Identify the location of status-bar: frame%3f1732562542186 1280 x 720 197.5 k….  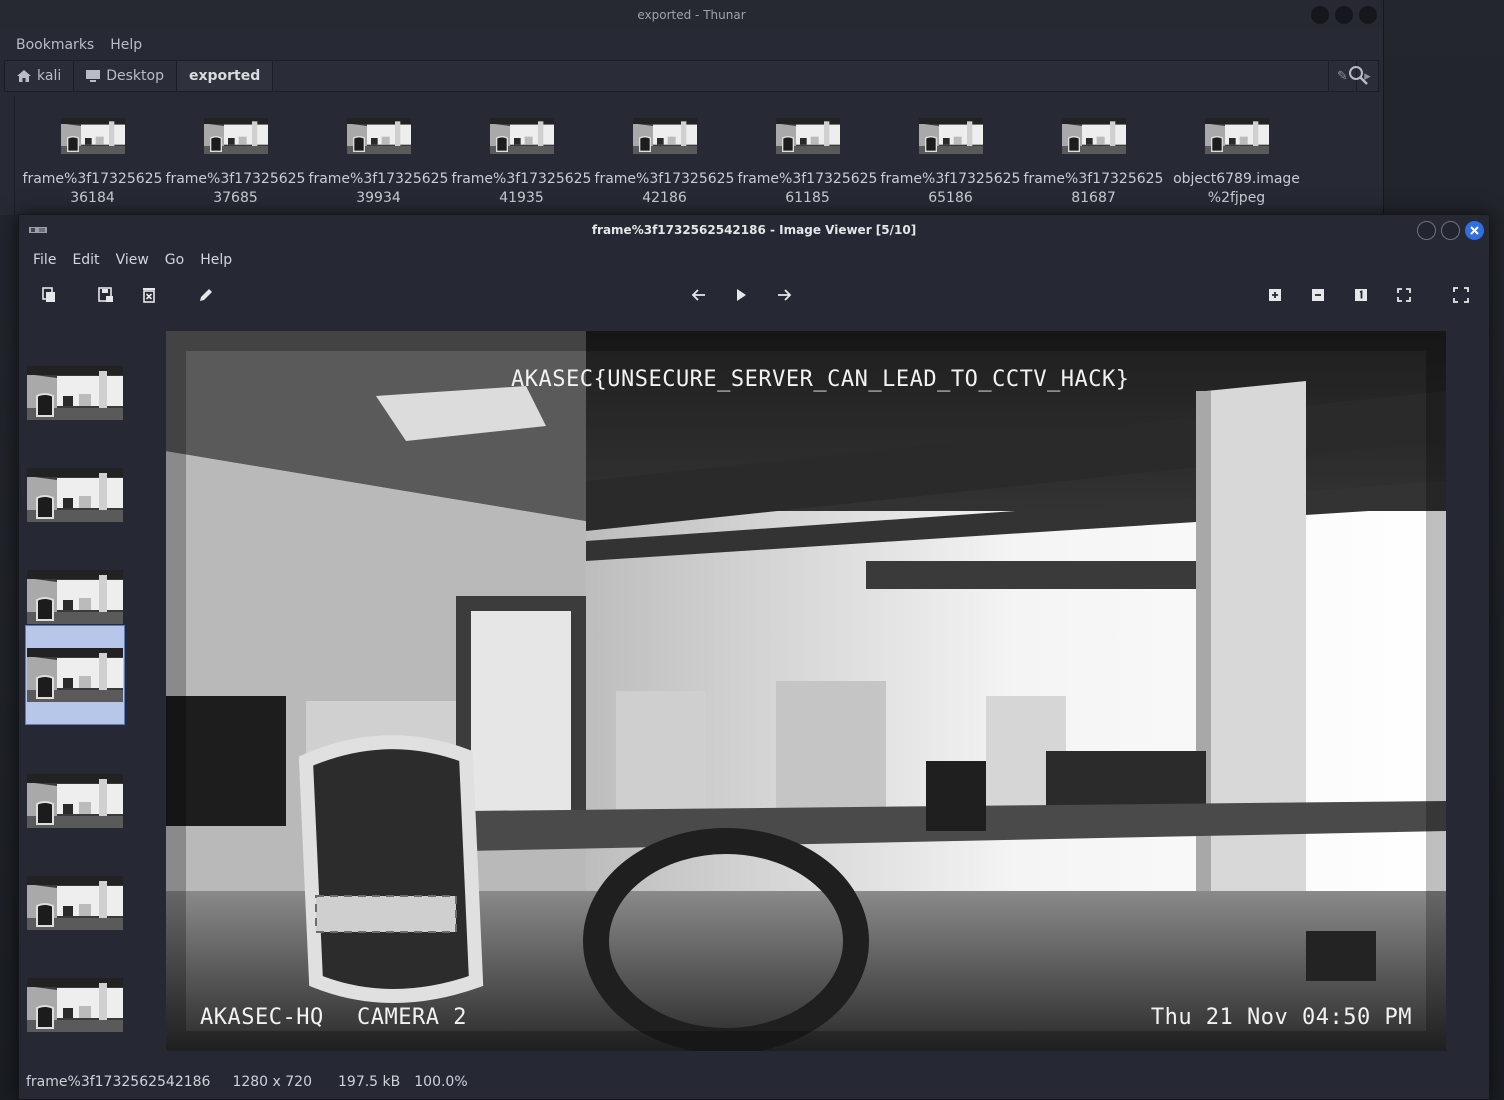
(754, 1082).